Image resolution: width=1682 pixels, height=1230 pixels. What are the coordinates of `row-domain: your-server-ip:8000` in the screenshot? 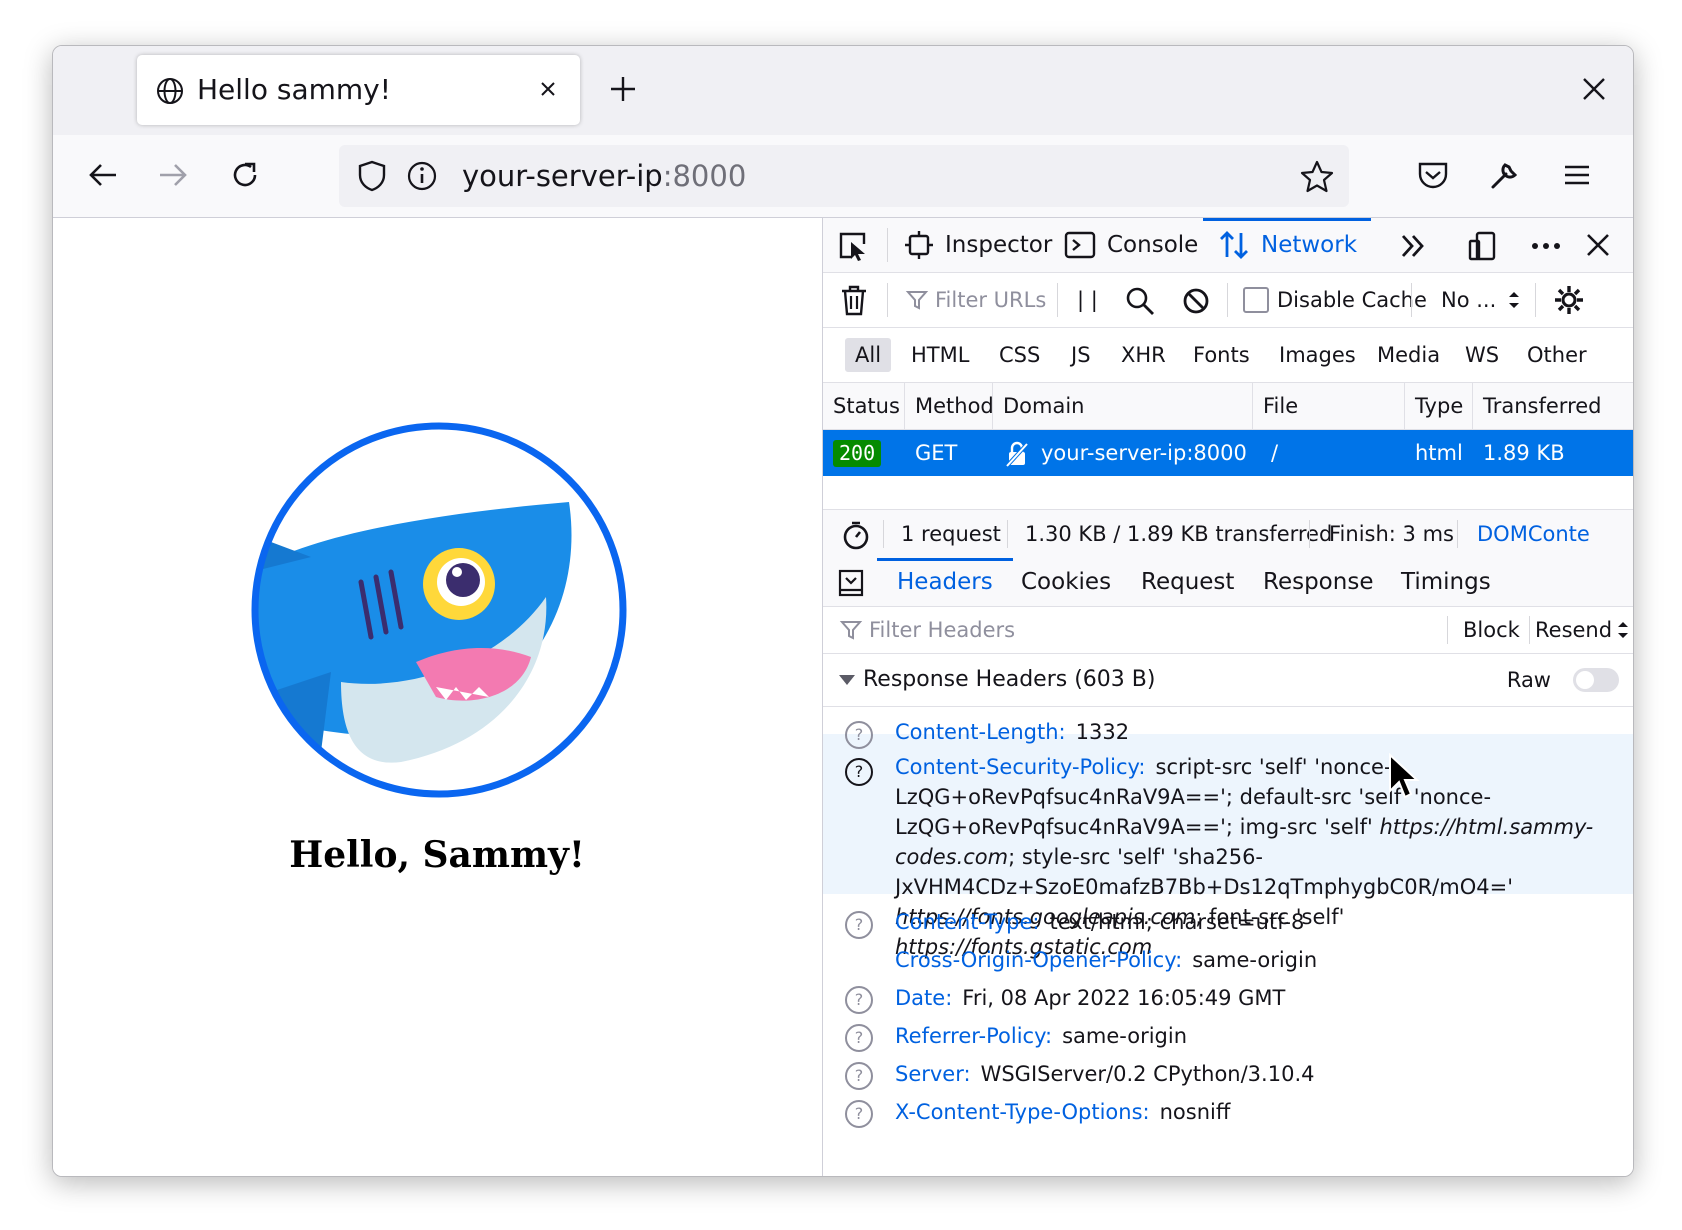 It's located at (1144, 453).